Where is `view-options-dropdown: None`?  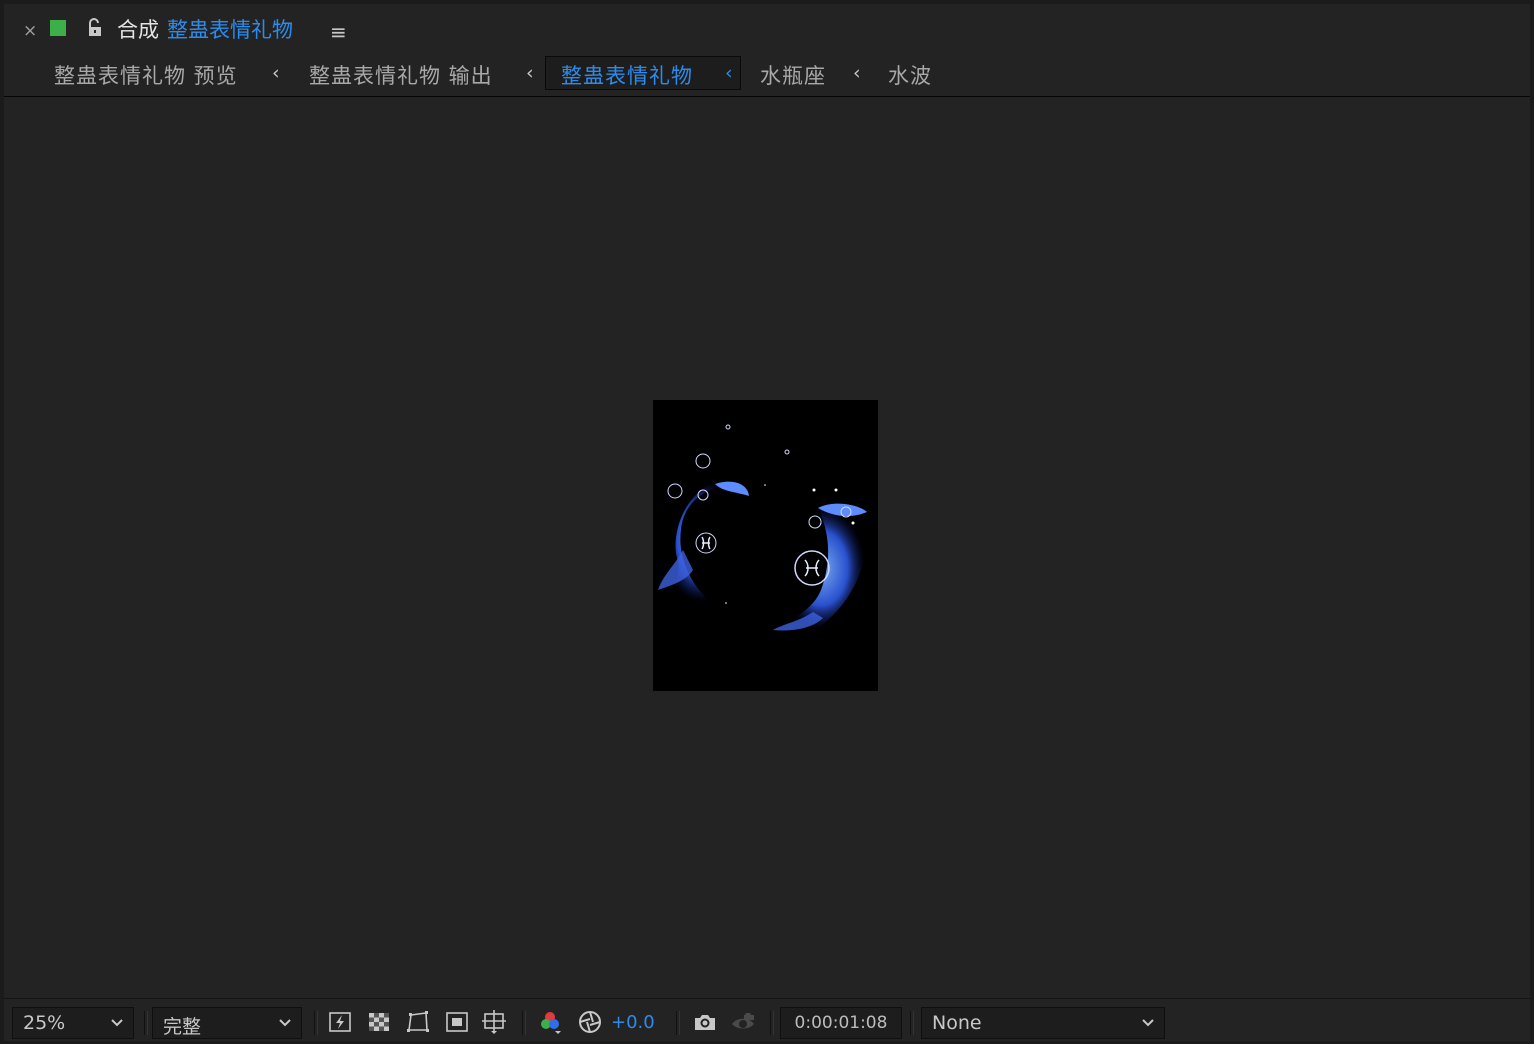
view-options-dropdown: None is located at coordinates (1043, 1023).